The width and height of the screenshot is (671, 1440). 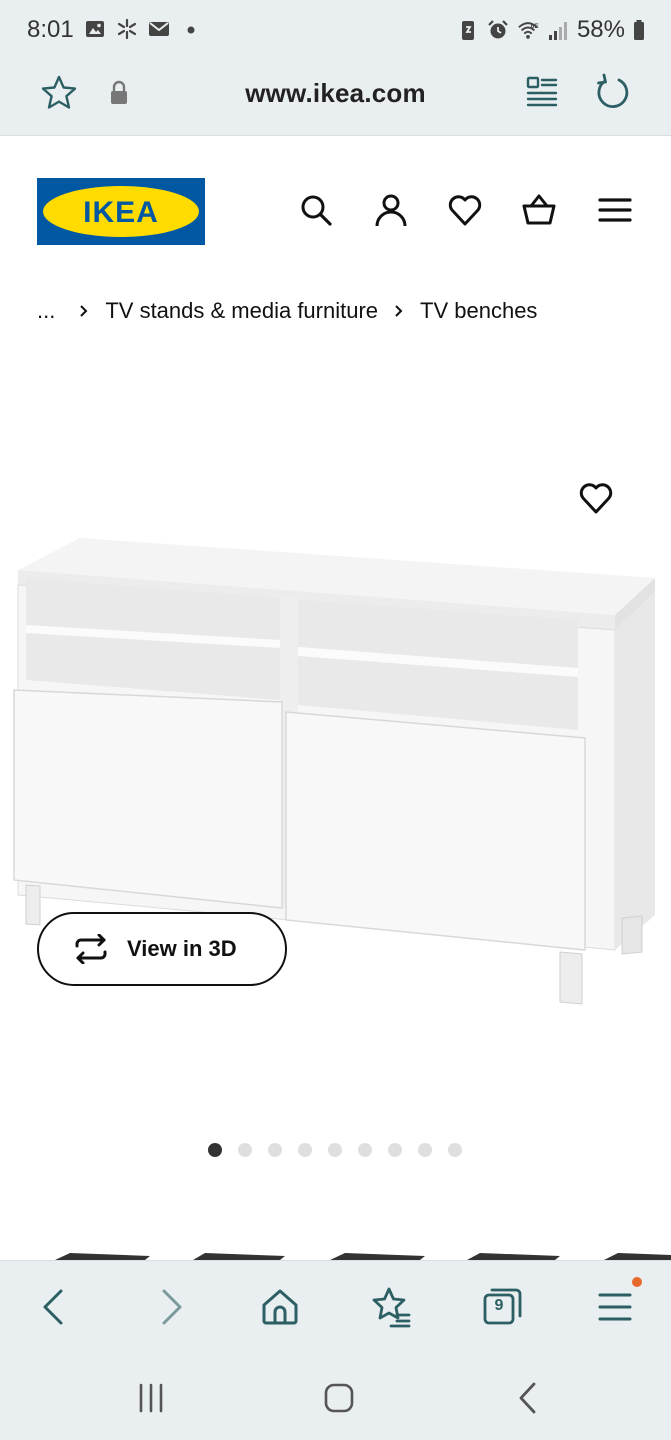 I want to click on dot-icon, so click(x=191, y=30).